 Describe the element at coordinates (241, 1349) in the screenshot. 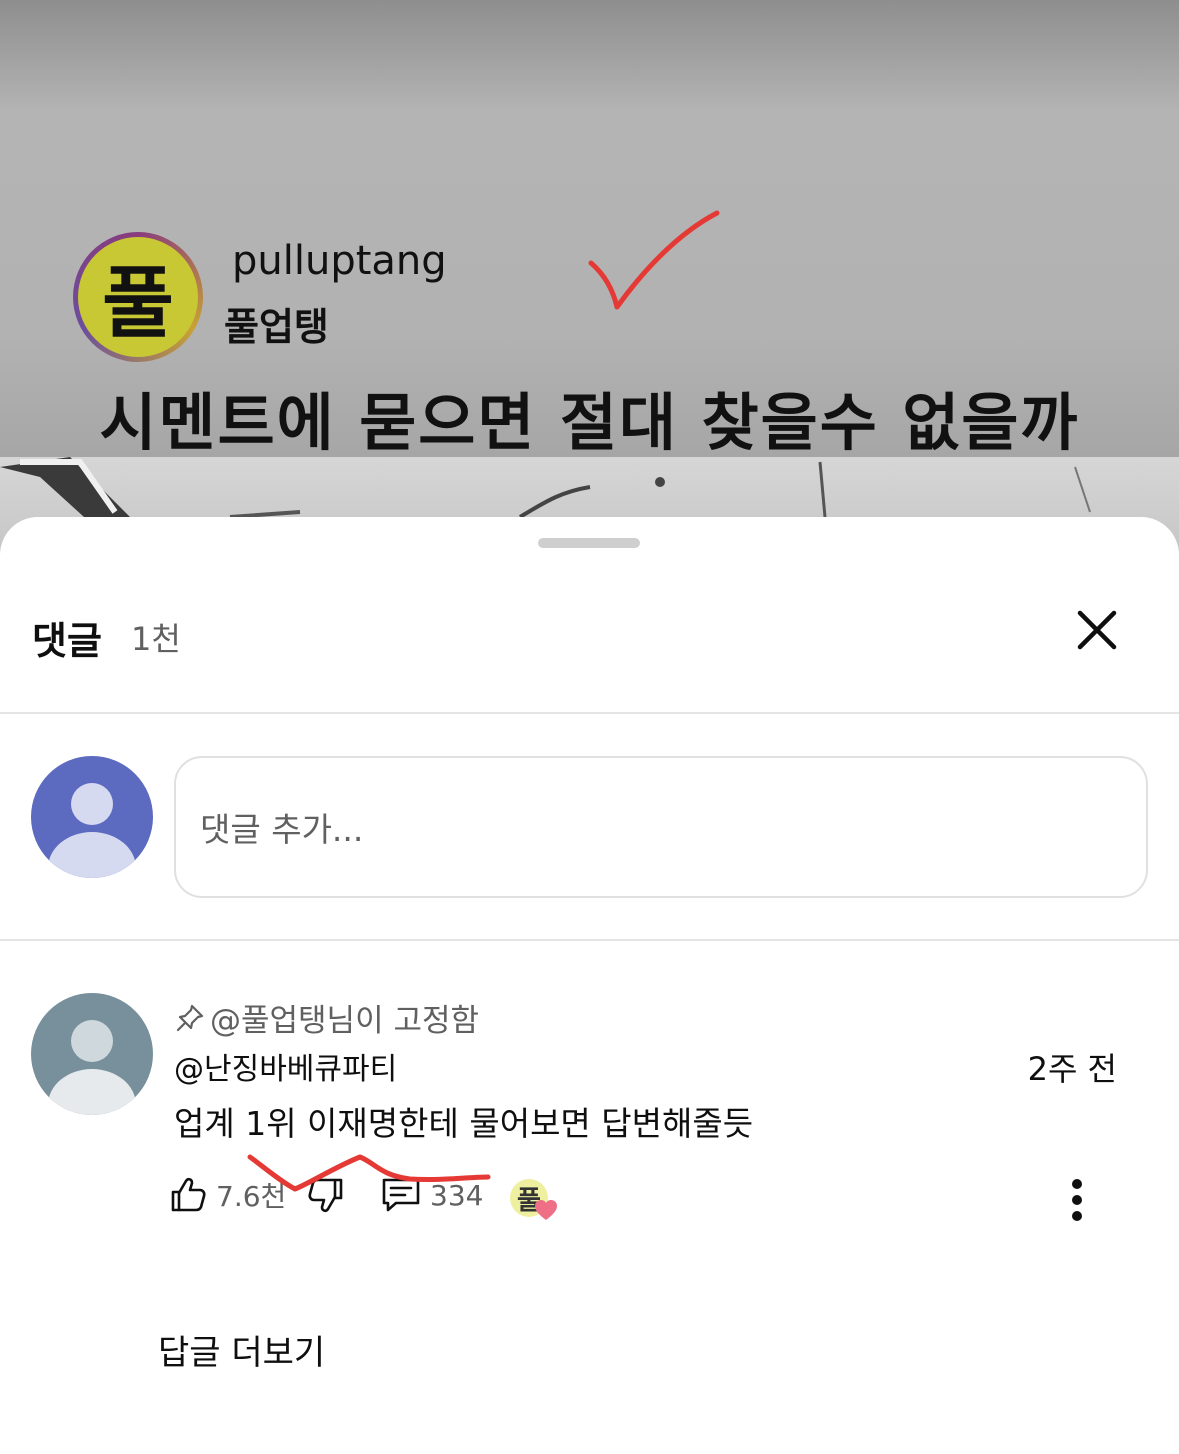

I see `view-replies-button: 답글 더보기` at that location.